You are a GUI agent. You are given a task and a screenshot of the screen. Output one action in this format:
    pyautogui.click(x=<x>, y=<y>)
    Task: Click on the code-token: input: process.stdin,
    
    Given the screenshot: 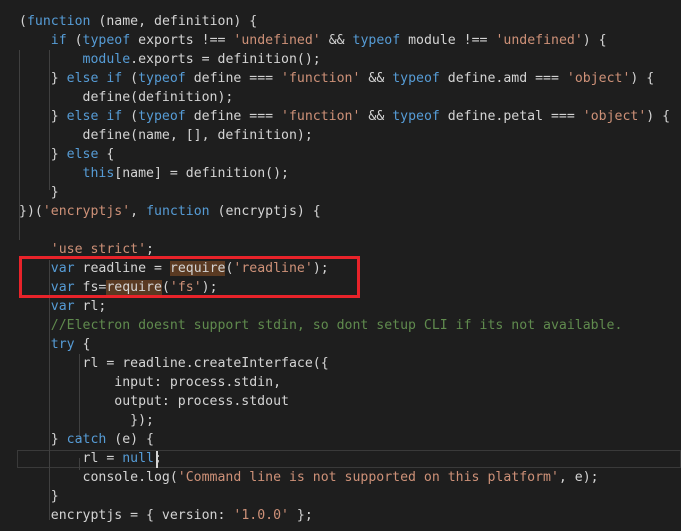 What is the action you would take?
    pyautogui.click(x=150, y=382)
    